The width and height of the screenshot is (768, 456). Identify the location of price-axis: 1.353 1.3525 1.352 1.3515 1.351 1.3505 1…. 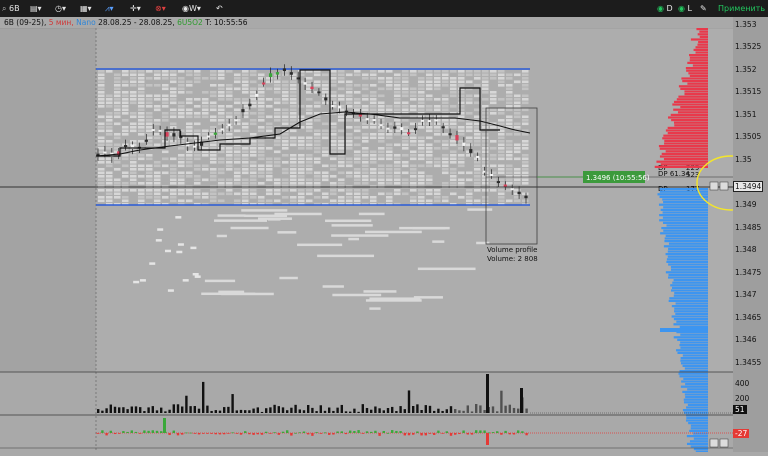
(750, 234).